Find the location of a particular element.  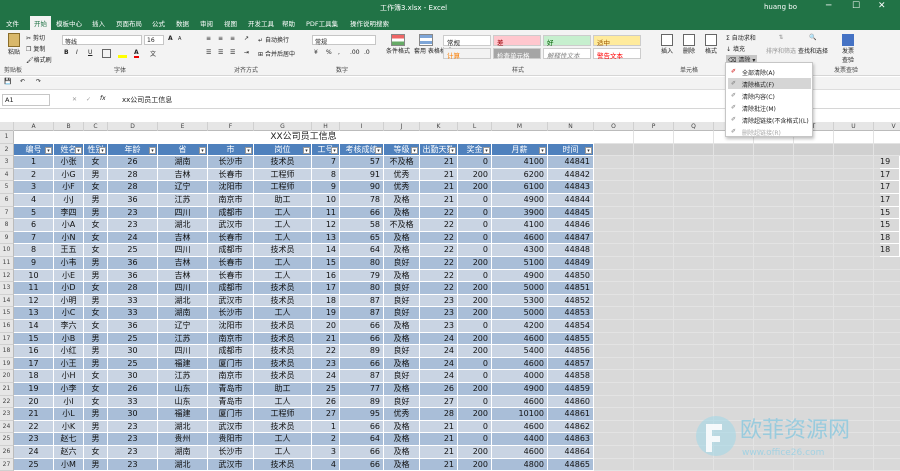

sort-filter-button: ⇅ 排序和筛选 is located at coordinates (781, 44).